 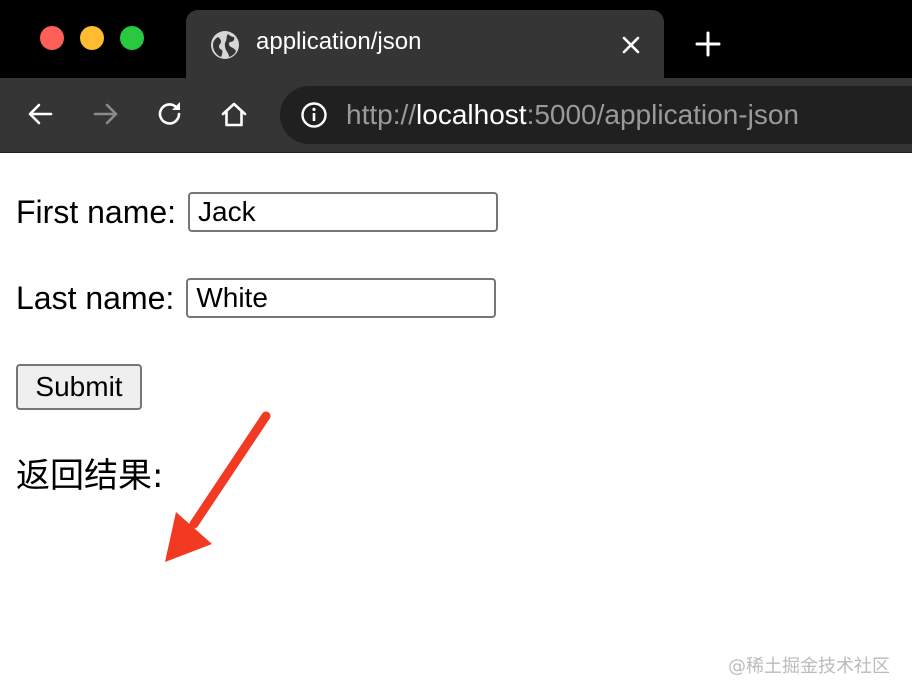 I want to click on watermark: @稀土掘金技术社区, so click(x=809, y=666).